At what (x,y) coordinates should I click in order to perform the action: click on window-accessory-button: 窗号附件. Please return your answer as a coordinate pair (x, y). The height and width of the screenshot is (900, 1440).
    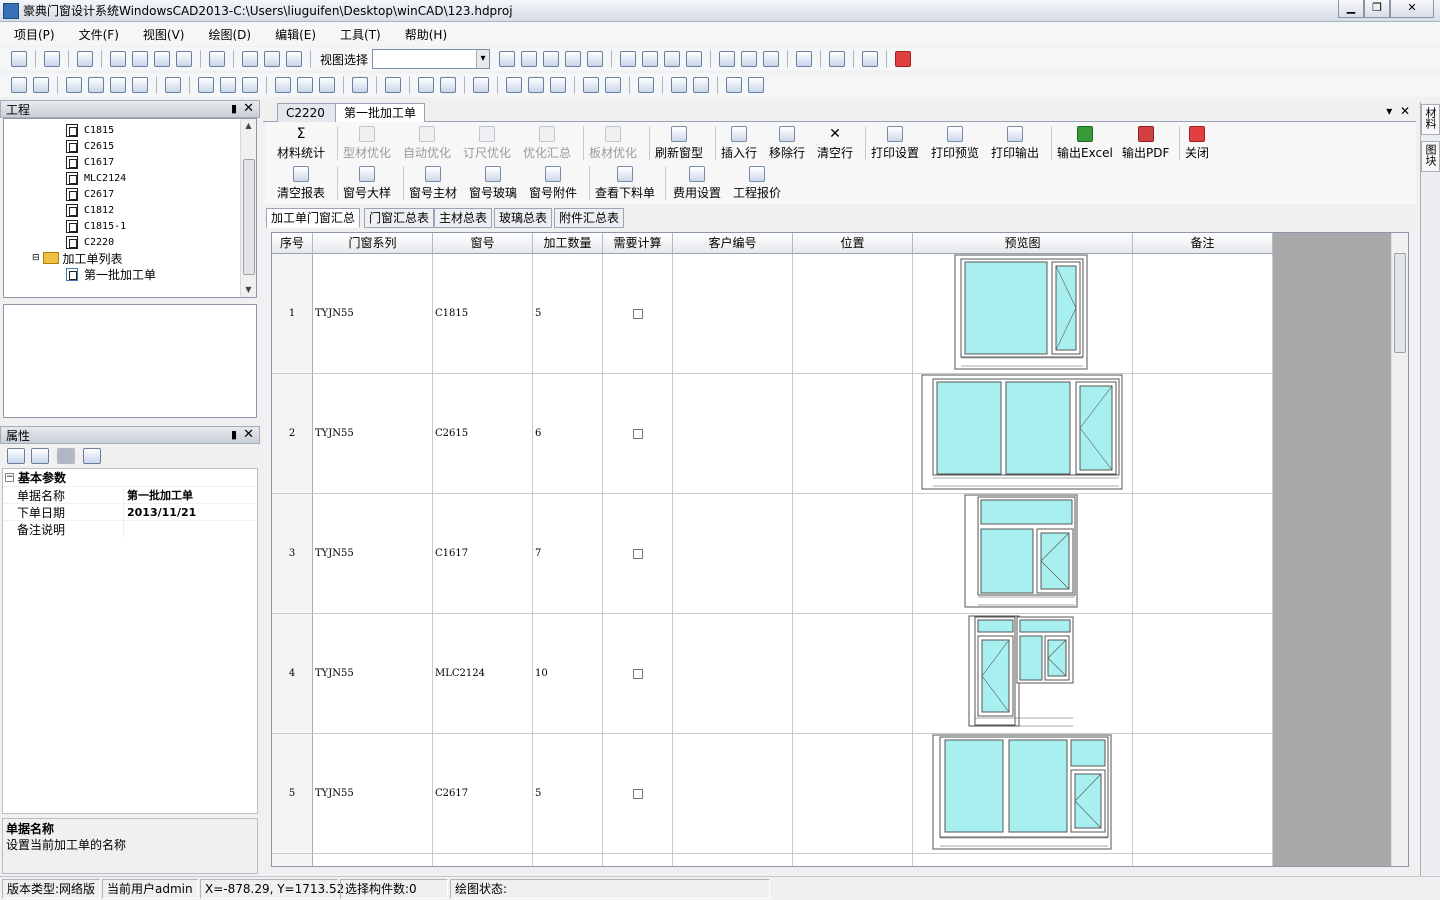
    Looking at the image, I should click on (553, 183).